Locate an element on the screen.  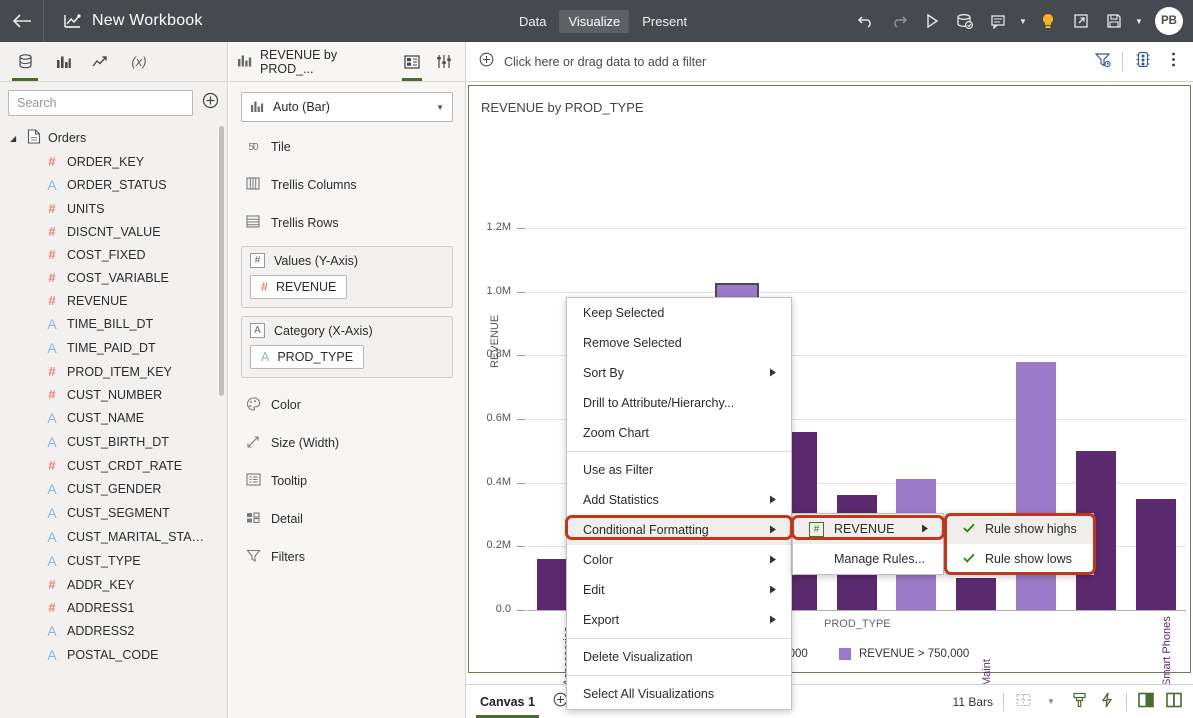
plus-circle-icon is located at coordinates (486, 61).